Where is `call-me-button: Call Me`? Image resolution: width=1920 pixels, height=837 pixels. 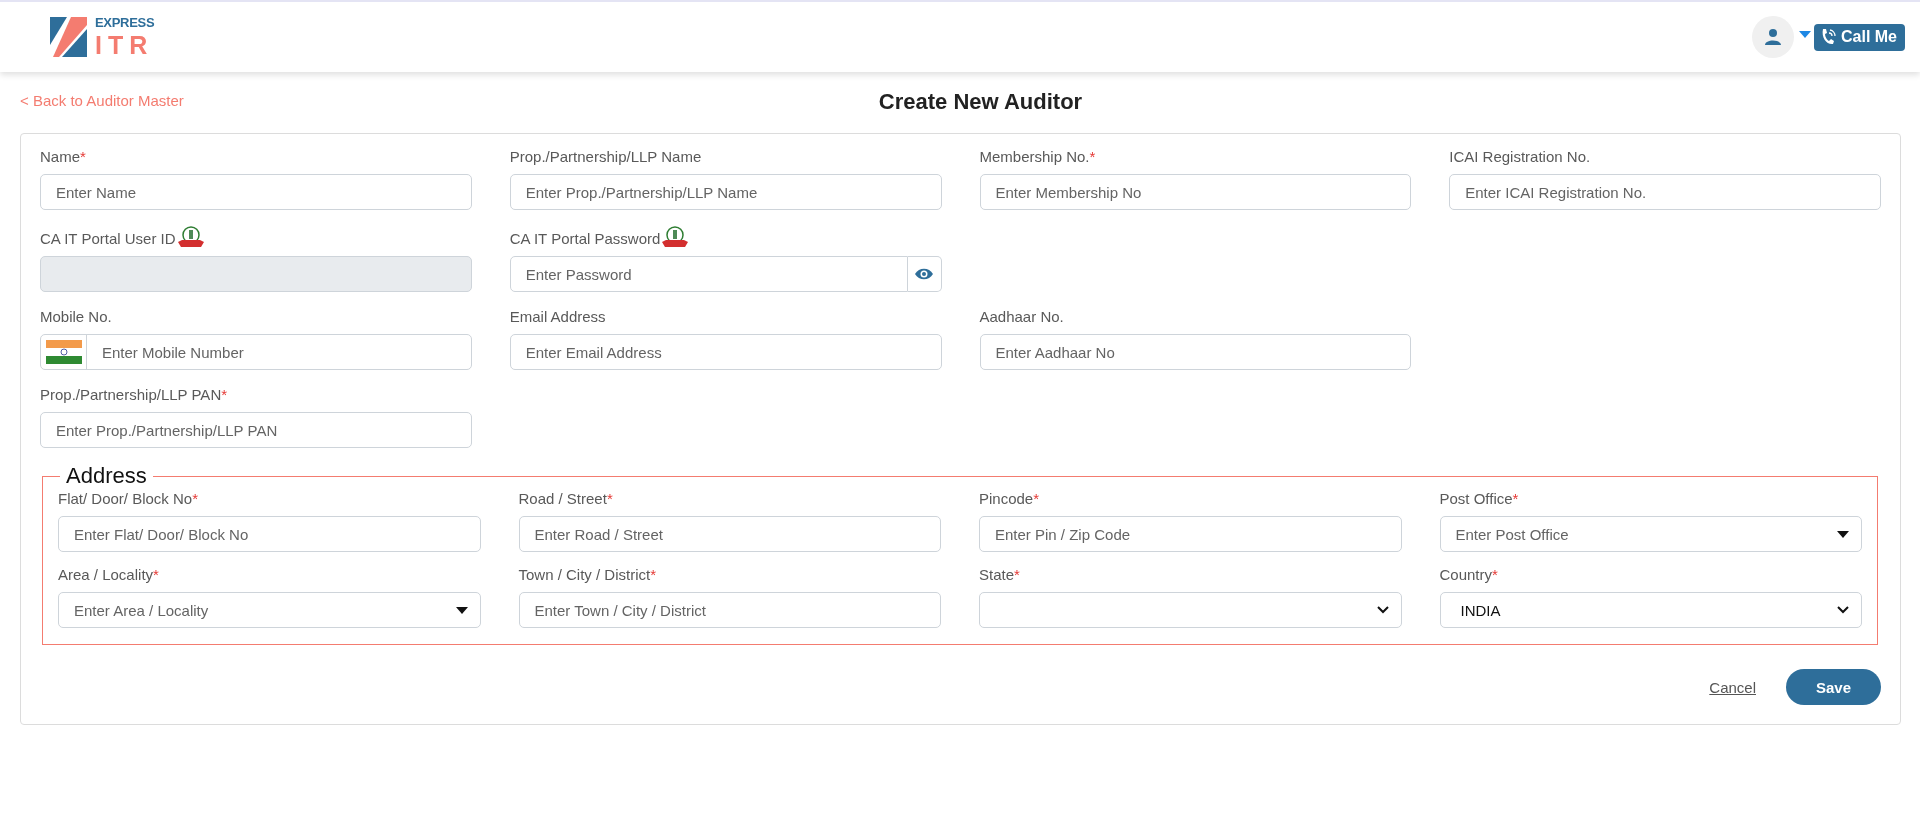 call-me-button: Call Me is located at coordinates (1859, 37).